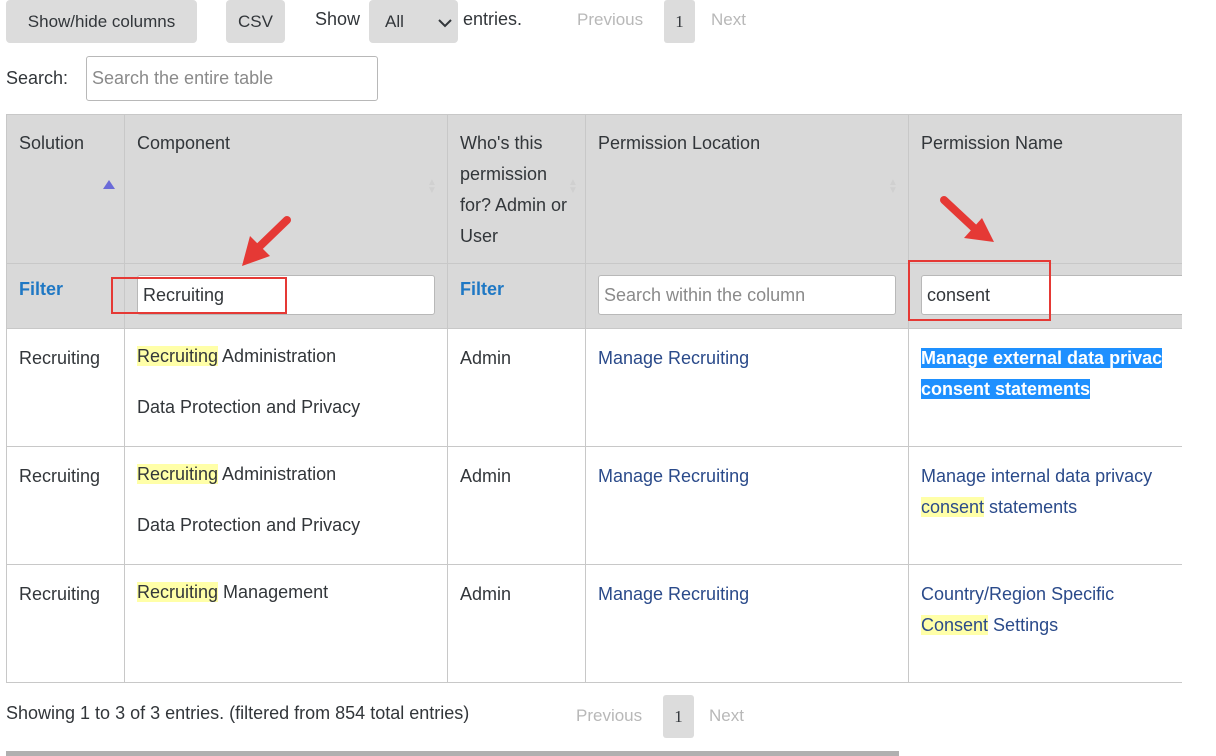 The height and width of the screenshot is (756, 1216). What do you see at coordinates (452, 753) in the screenshot?
I see `horizontal-scrollbar` at bounding box center [452, 753].